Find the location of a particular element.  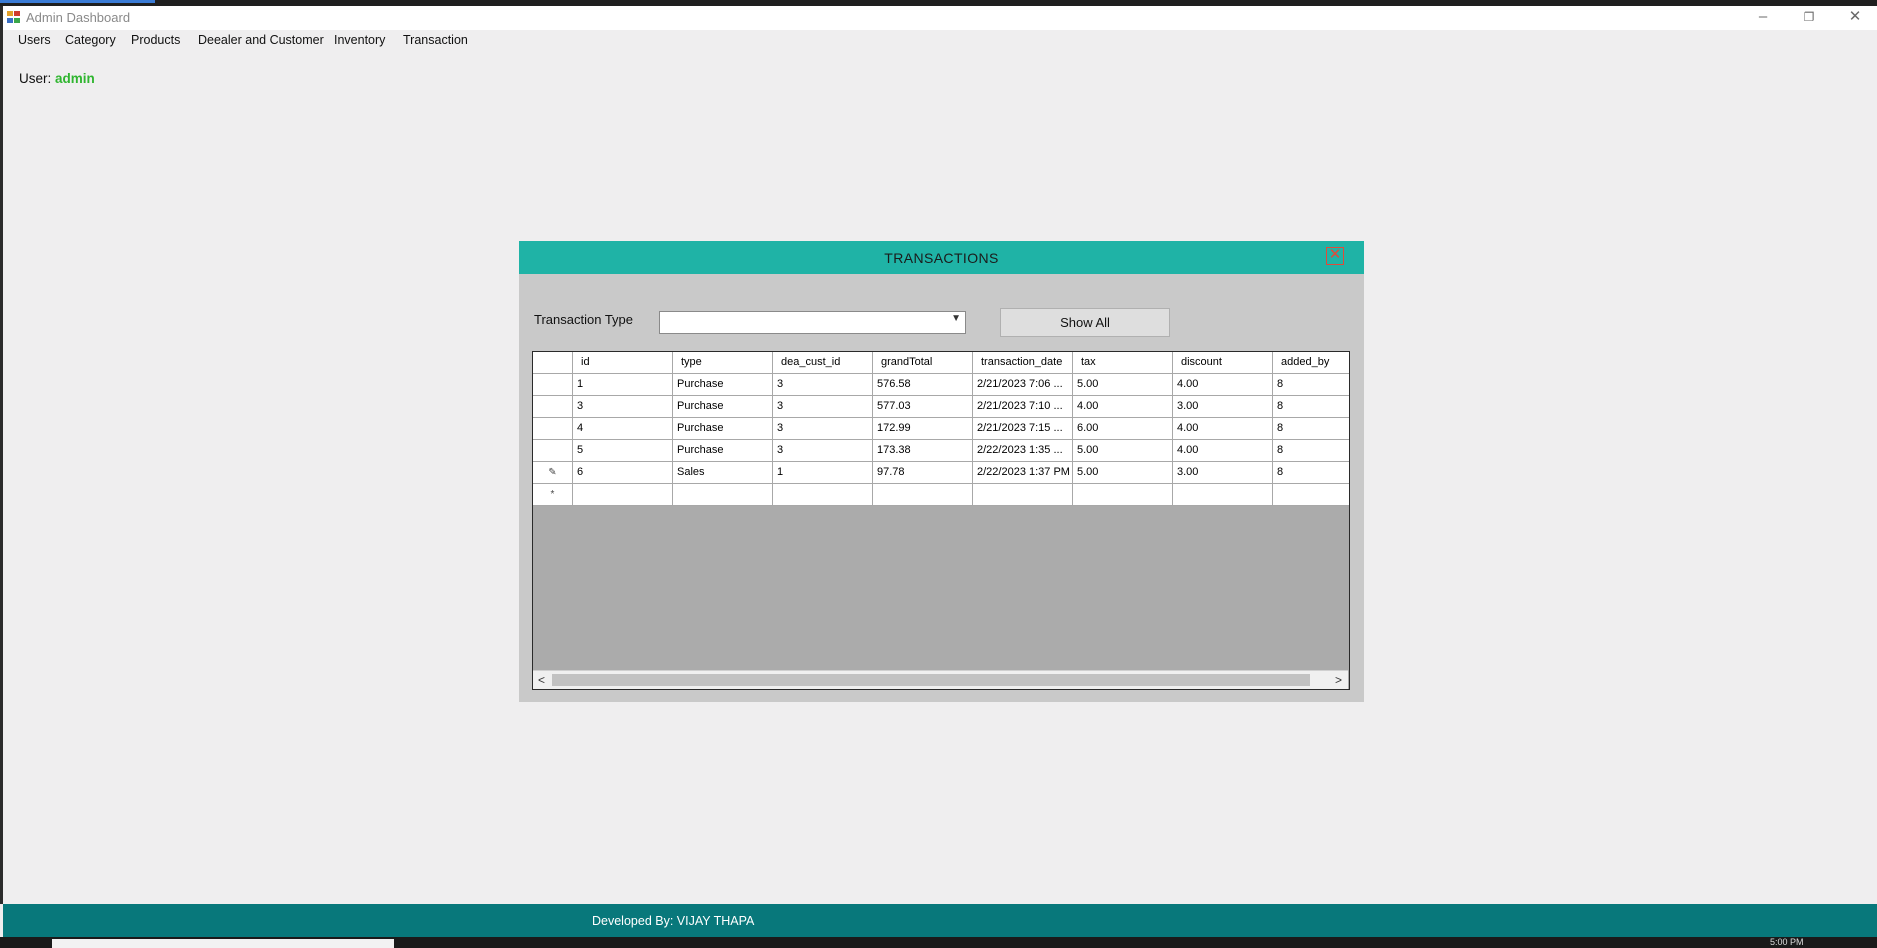

table-cell: 173.38 is located at coordinates (923, 451).